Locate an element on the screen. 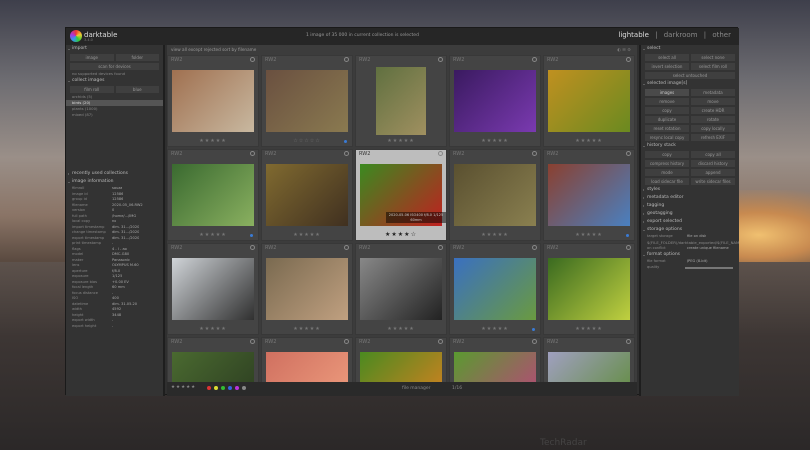 The width and height of the screenshot is (810, 450). selected-images-header: selected image[s] is located at coordinates (690, 84).